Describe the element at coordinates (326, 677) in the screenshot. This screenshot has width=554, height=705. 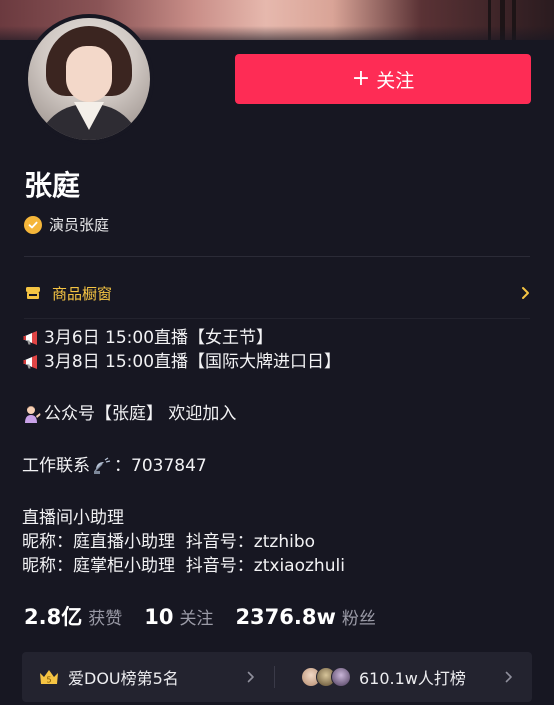
I see `supporter-avatars` at that location.